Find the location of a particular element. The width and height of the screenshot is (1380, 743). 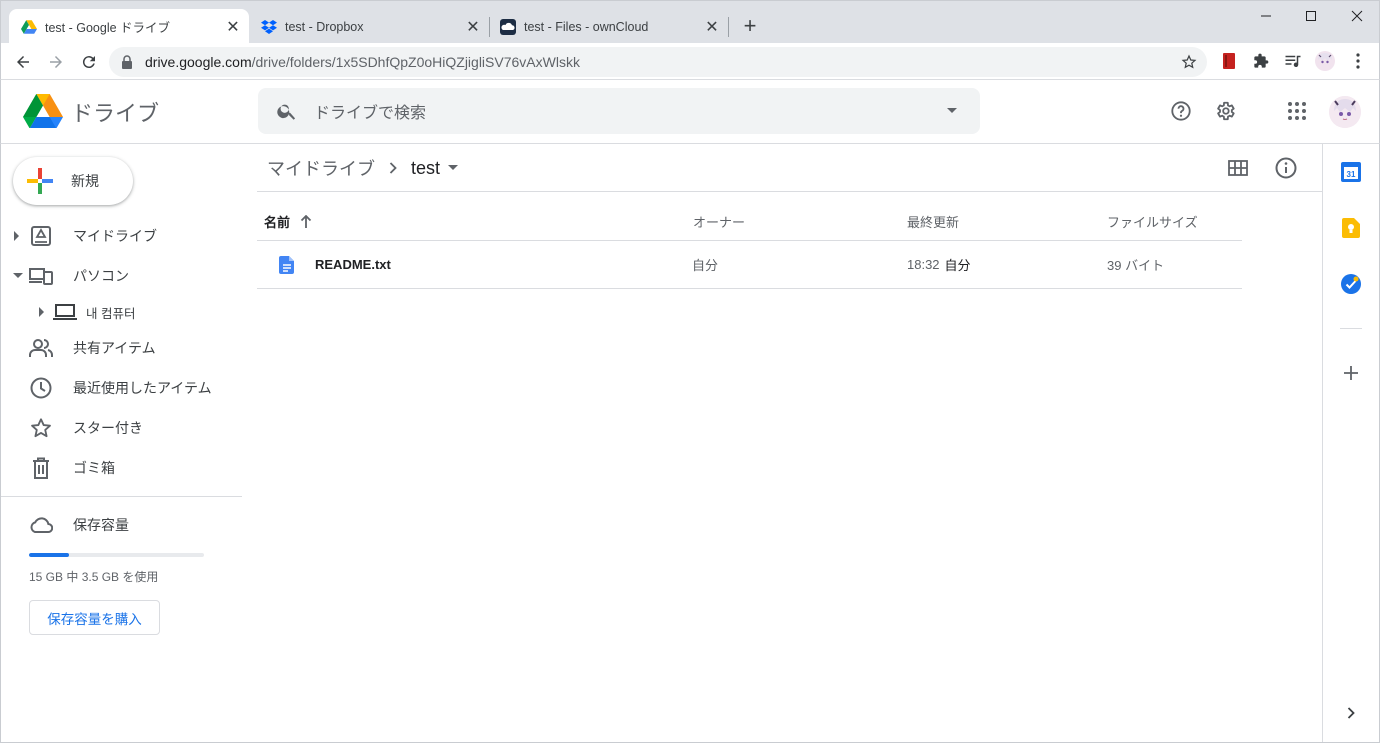

sidebar-item-label: ゴミ箱 is located at coordinates (94, 468).